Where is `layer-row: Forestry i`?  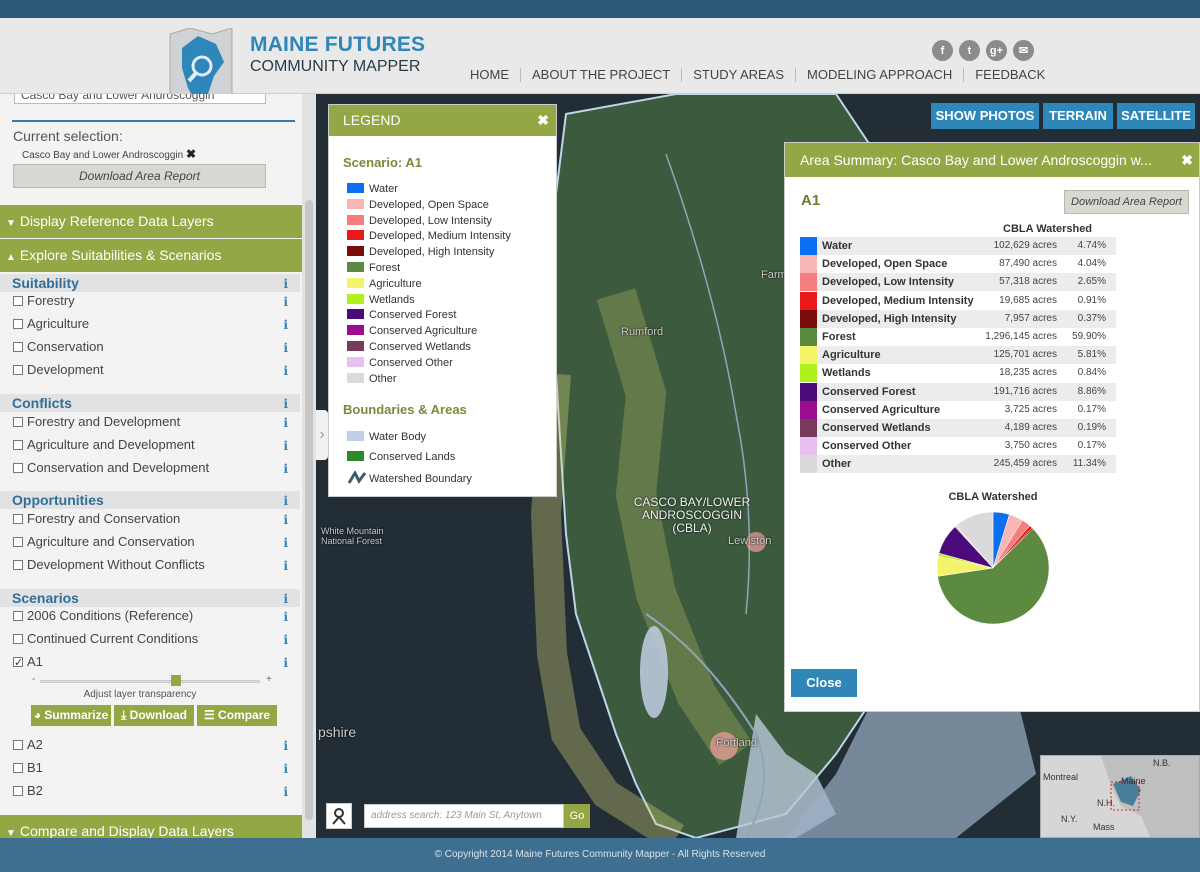
layer-row: Forestry i is located at coordinates (150, 301).